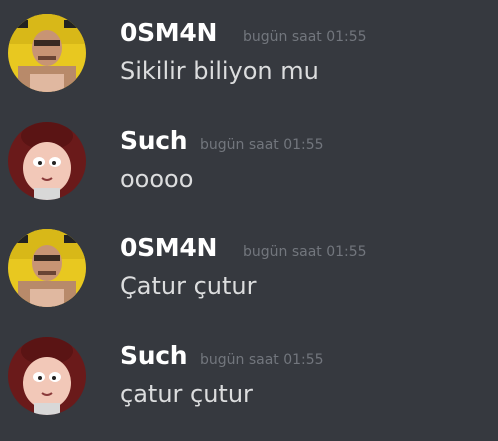 This screenshot has width=498, height=441. Describe the element at coordinates (219, 71) in the screenshot. I see `message-content: Sikilir biliyon mu` at that location.